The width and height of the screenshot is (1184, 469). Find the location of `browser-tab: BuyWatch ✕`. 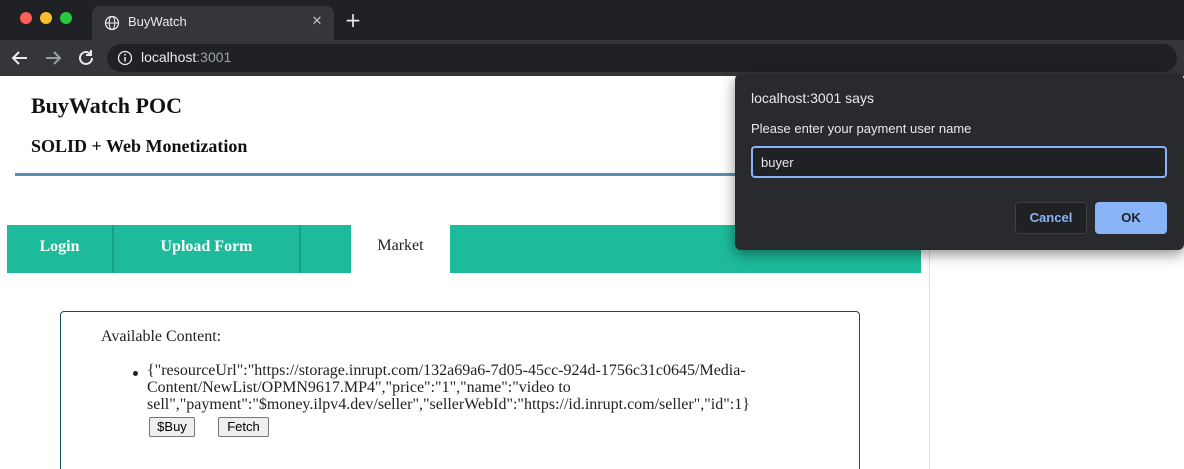

browser-tab: BuyWatch ✕ is located at coordinates (213, 23).